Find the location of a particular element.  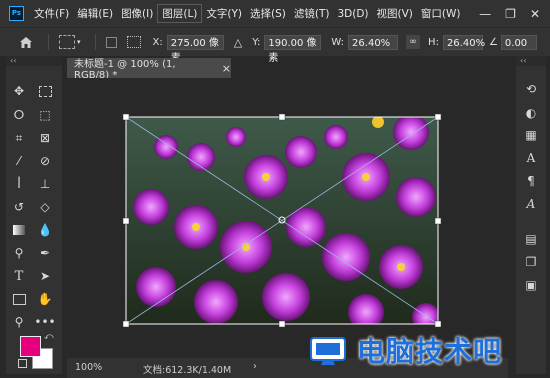

watermark-text: 电脑技术吧 is located at coordinates (430, 351).